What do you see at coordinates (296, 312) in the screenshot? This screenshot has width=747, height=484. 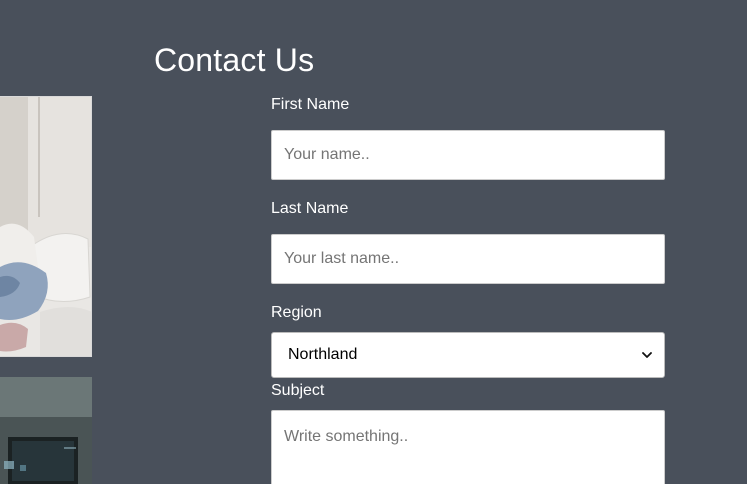 I see `region-label: Region` at bounding box center [296, 312].